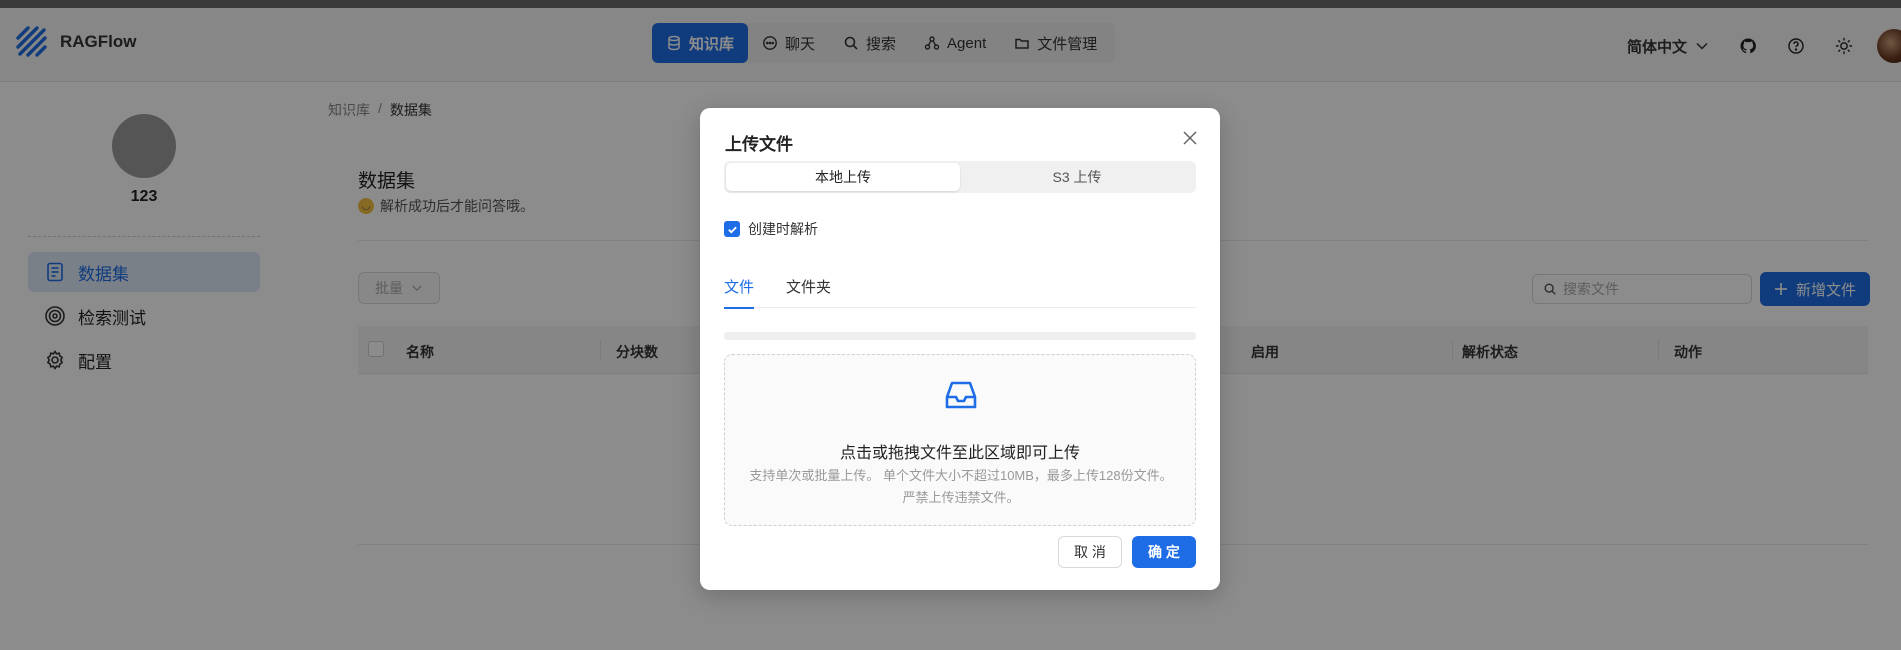 The height and width of the screenshot is (650, 1901). What do you see at coordinates (739, 292) in the screenshot?
I see `tab-file: 文件` at bounding box center [739, 292].